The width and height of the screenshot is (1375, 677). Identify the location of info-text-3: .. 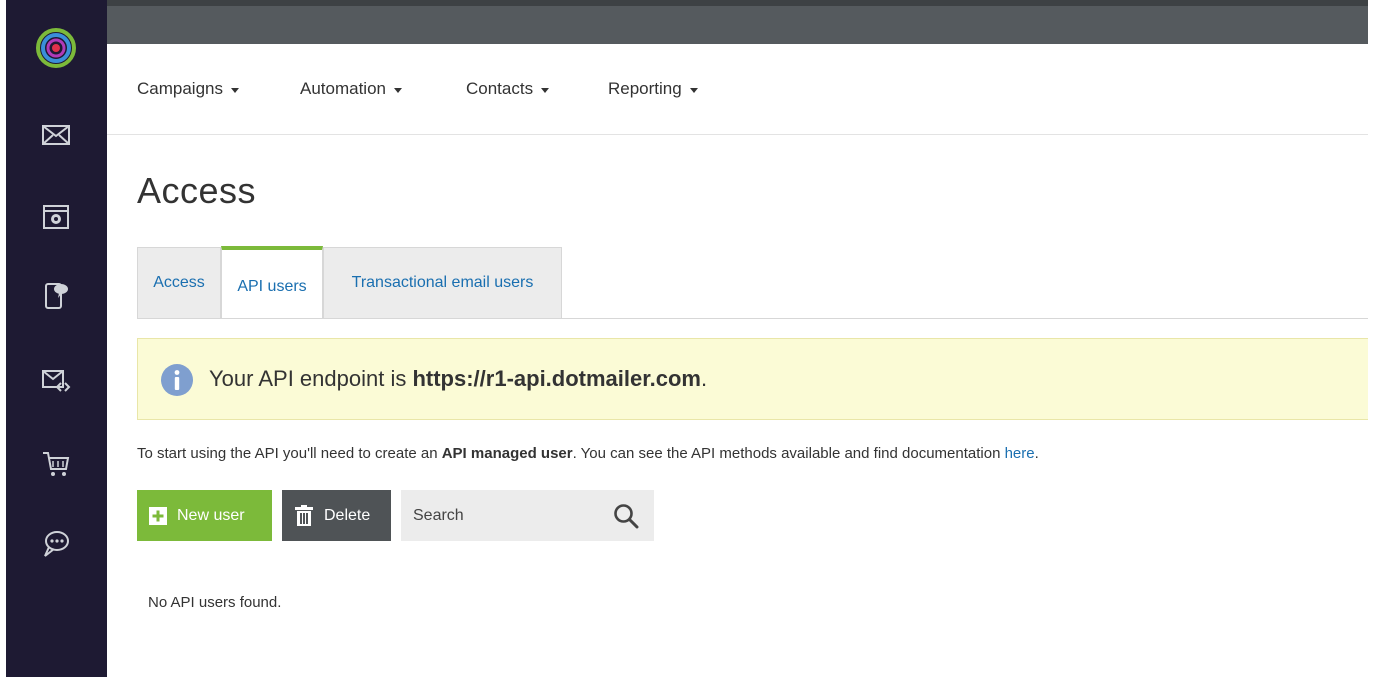
(1036, 453).